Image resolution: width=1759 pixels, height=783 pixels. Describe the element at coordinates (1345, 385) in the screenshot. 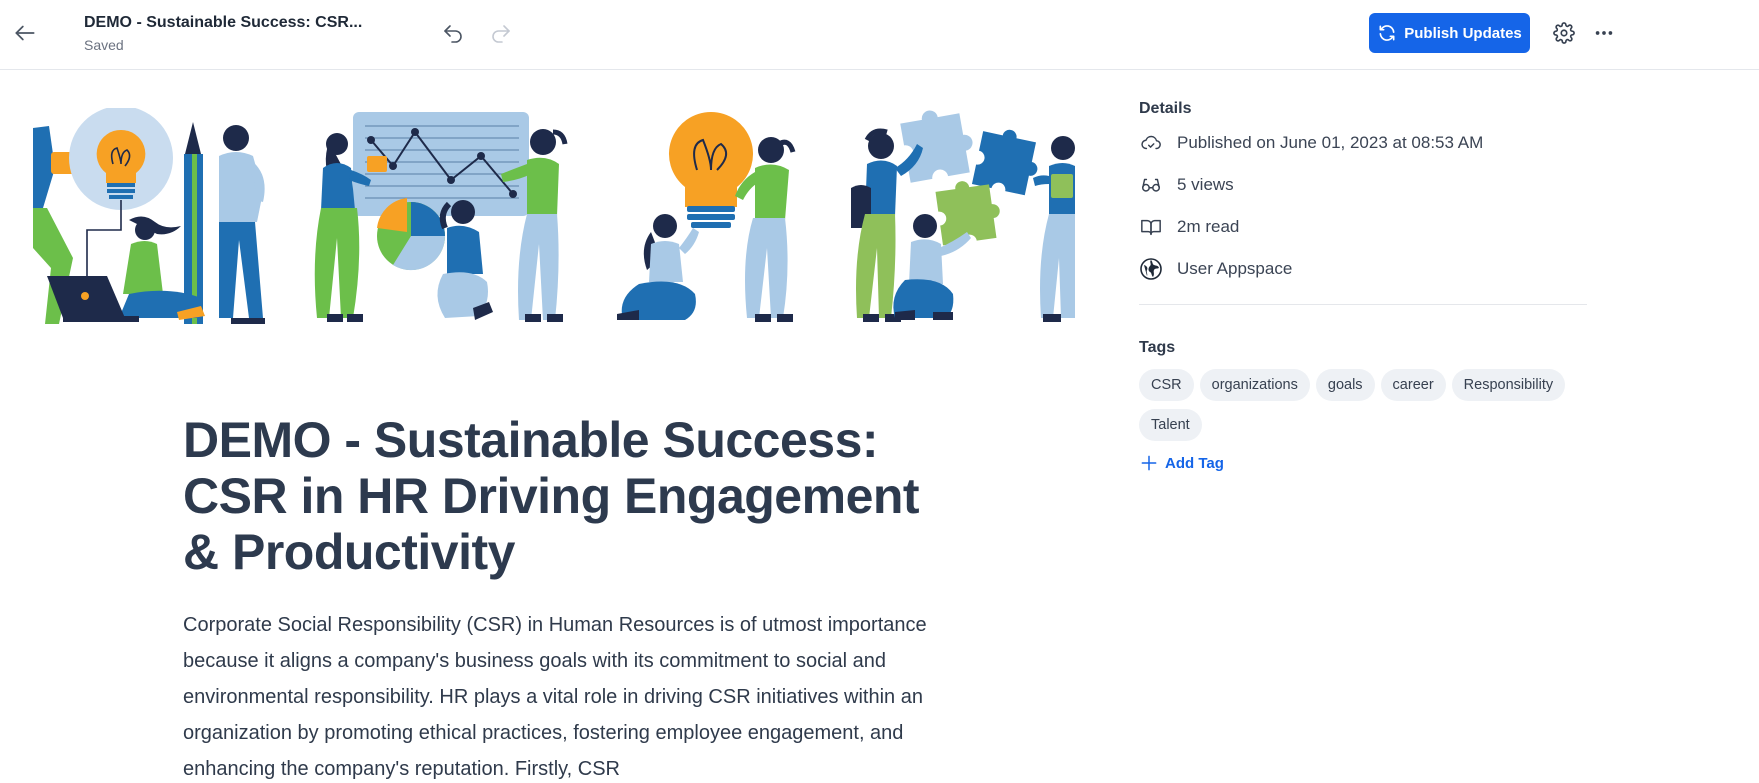

I see `tag-chip: goals` at that location.